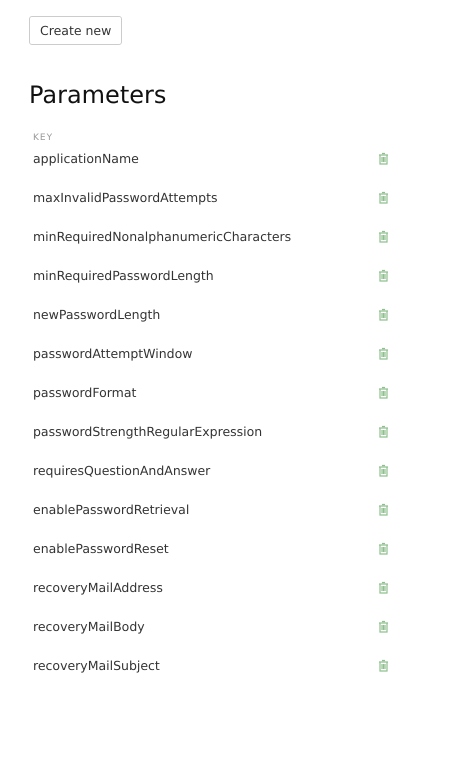 This screenshot has height=766, width=462. I want to click on parameter-key: requiresQuestionAndAnswer, so click(121, 470).